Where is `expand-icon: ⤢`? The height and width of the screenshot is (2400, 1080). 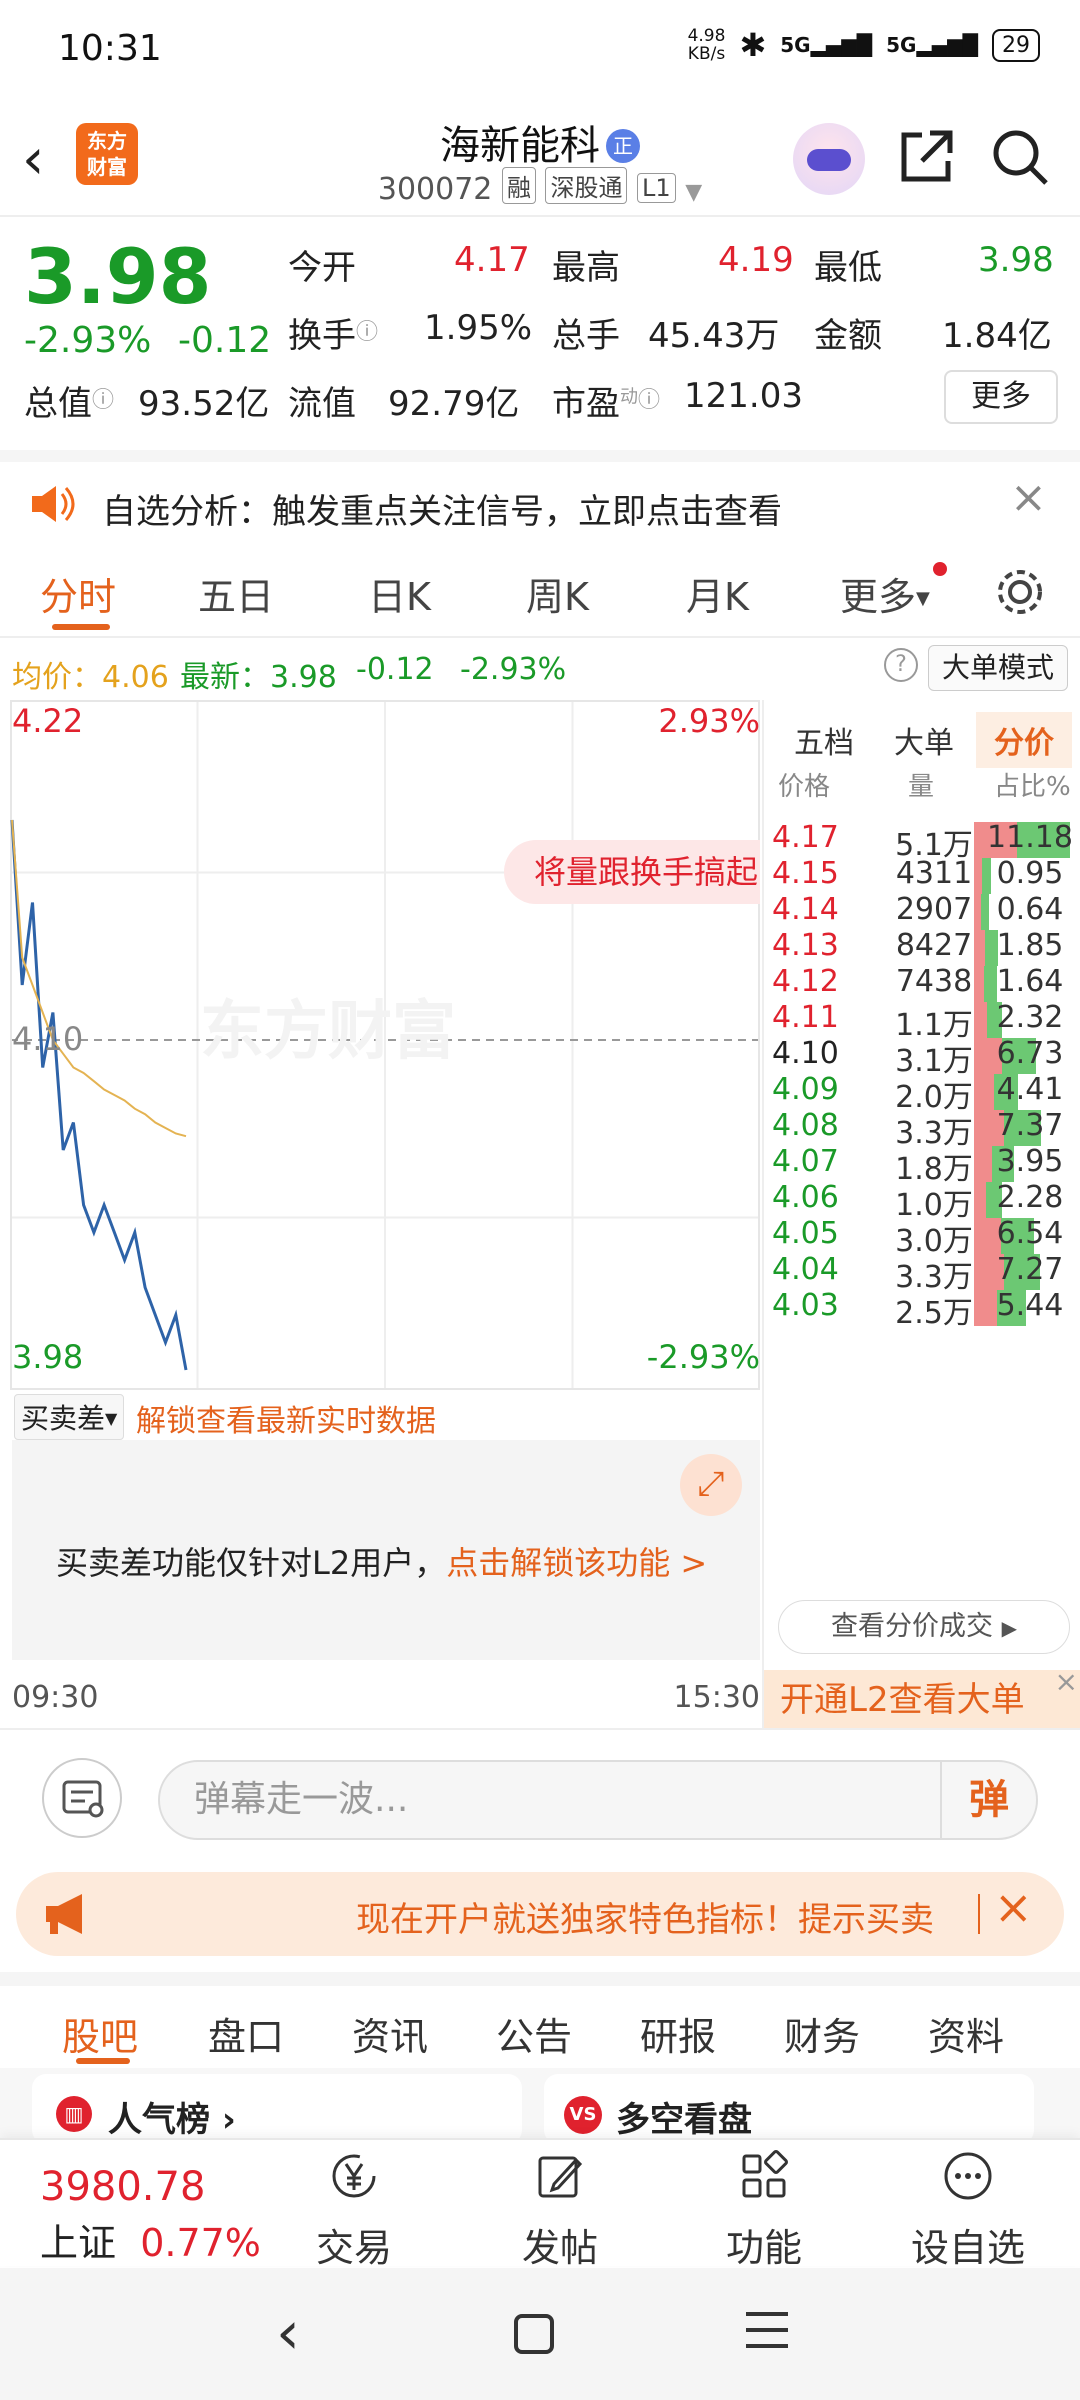 expand-icon: ⤢ is located at coordinates (711, 1485).